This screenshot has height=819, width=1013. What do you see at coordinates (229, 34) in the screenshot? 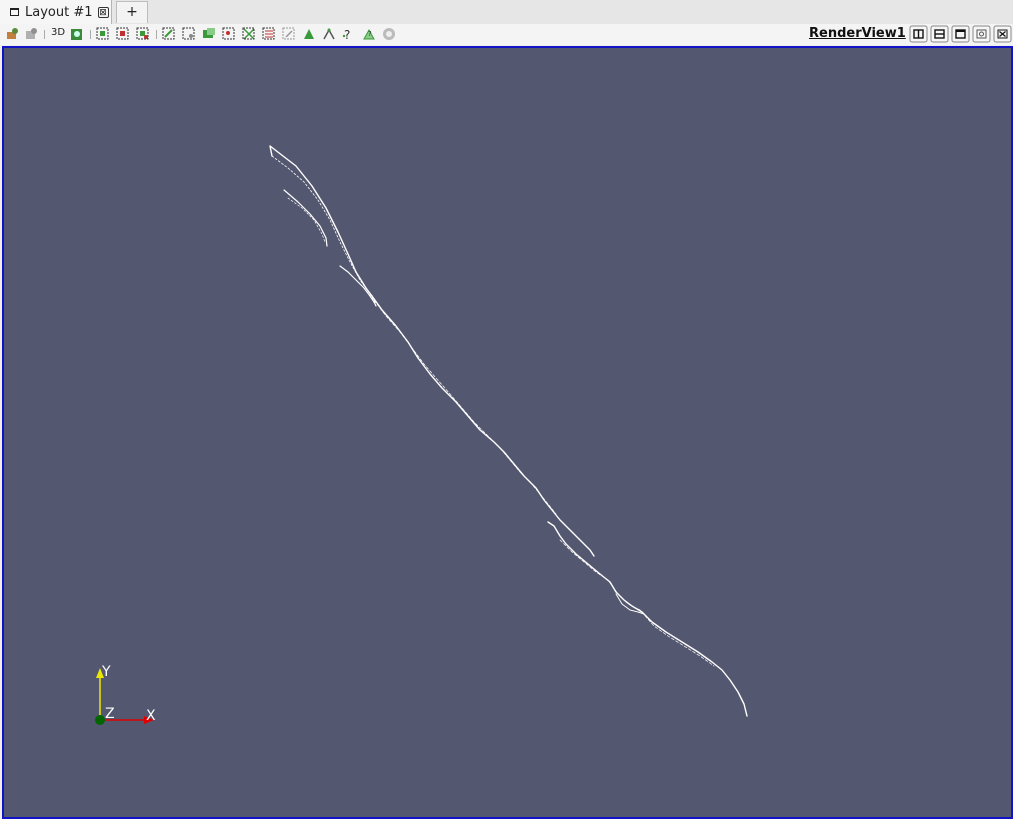
I see `hover-points-icon` at bounding box center [229, 34].